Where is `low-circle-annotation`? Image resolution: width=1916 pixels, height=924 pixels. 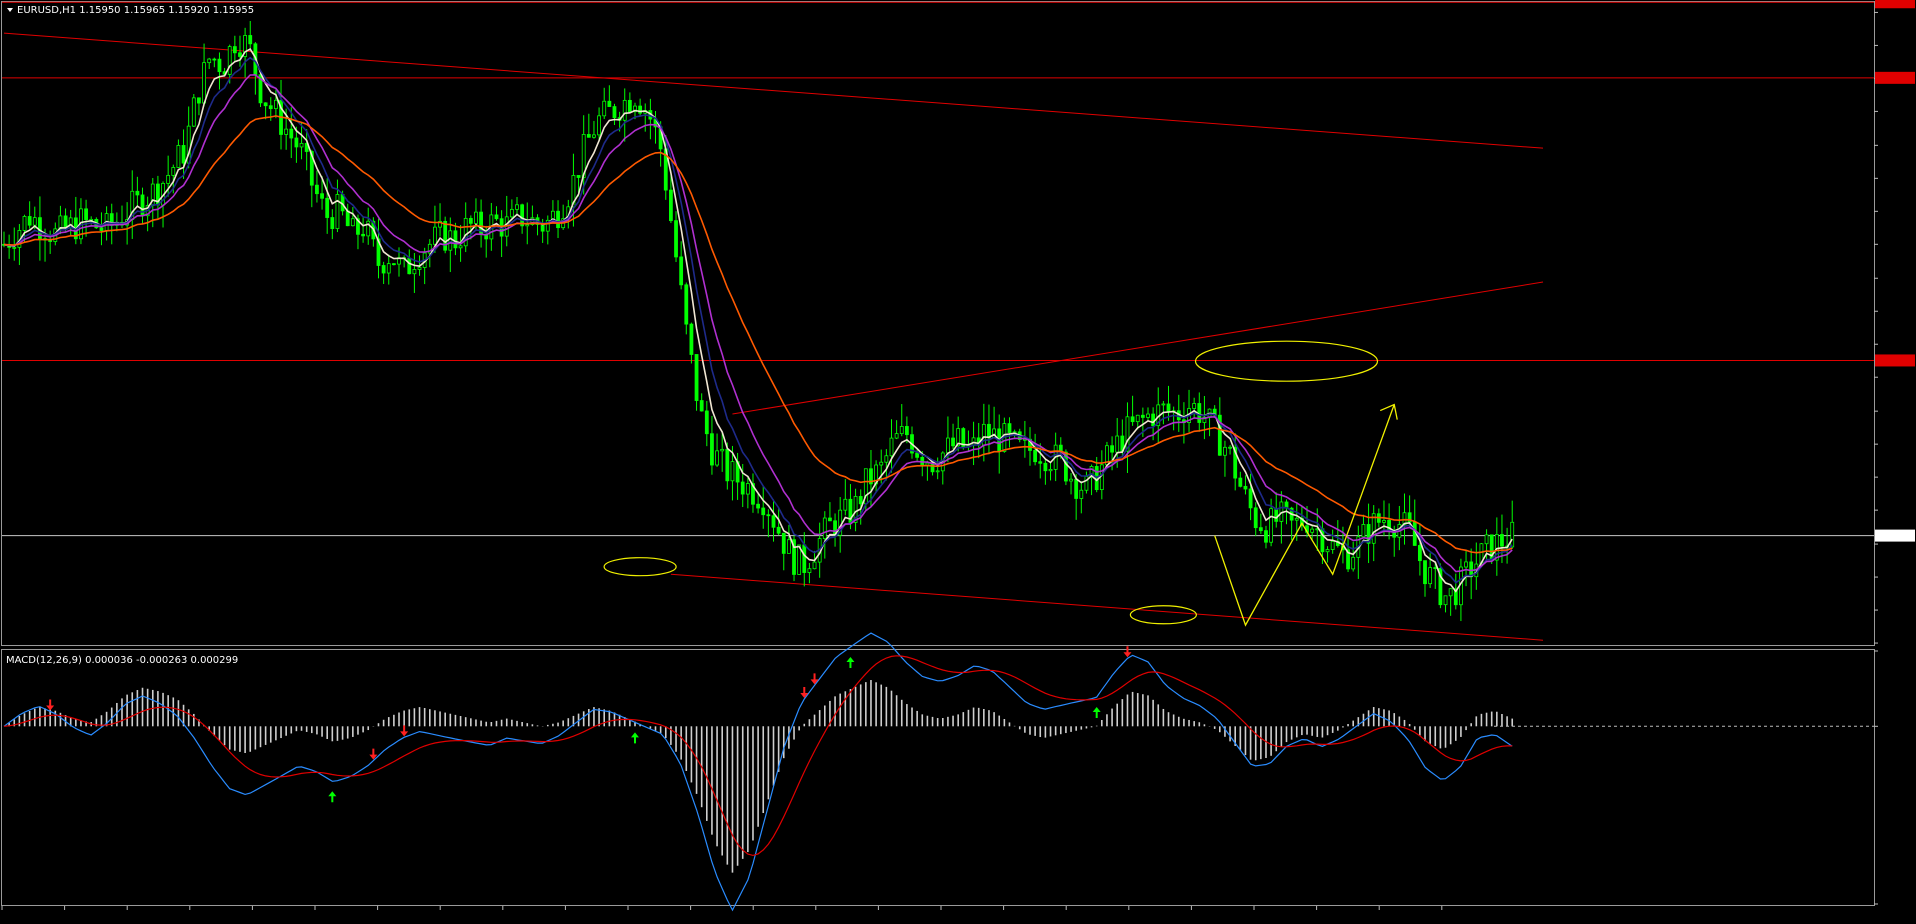
low-circle-annotation is located at coordinates (1163, 615).